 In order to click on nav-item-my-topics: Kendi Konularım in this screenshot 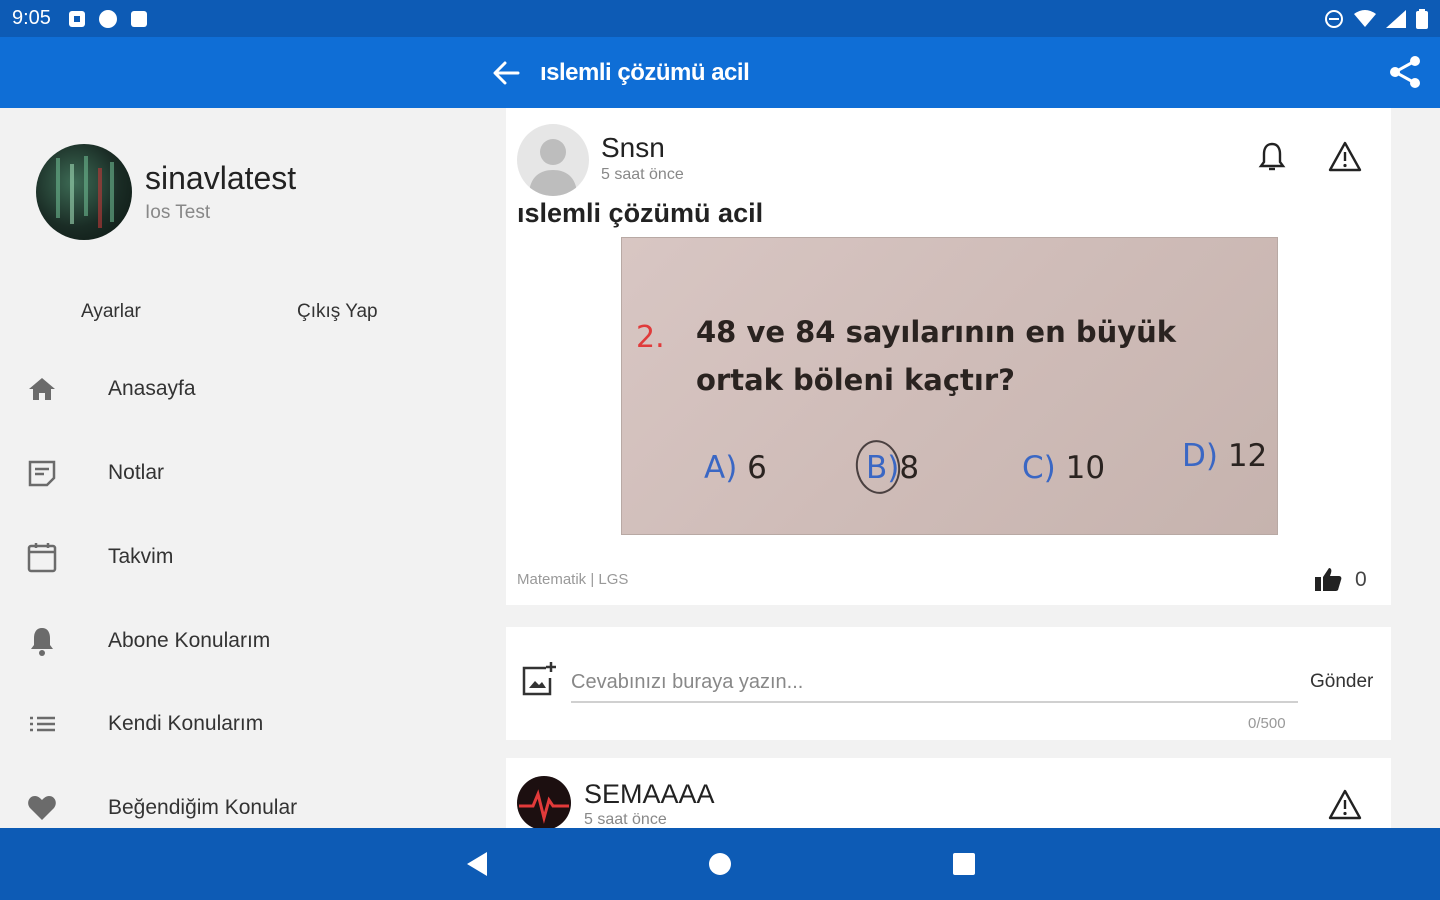, I will do `click(250, 724)`.